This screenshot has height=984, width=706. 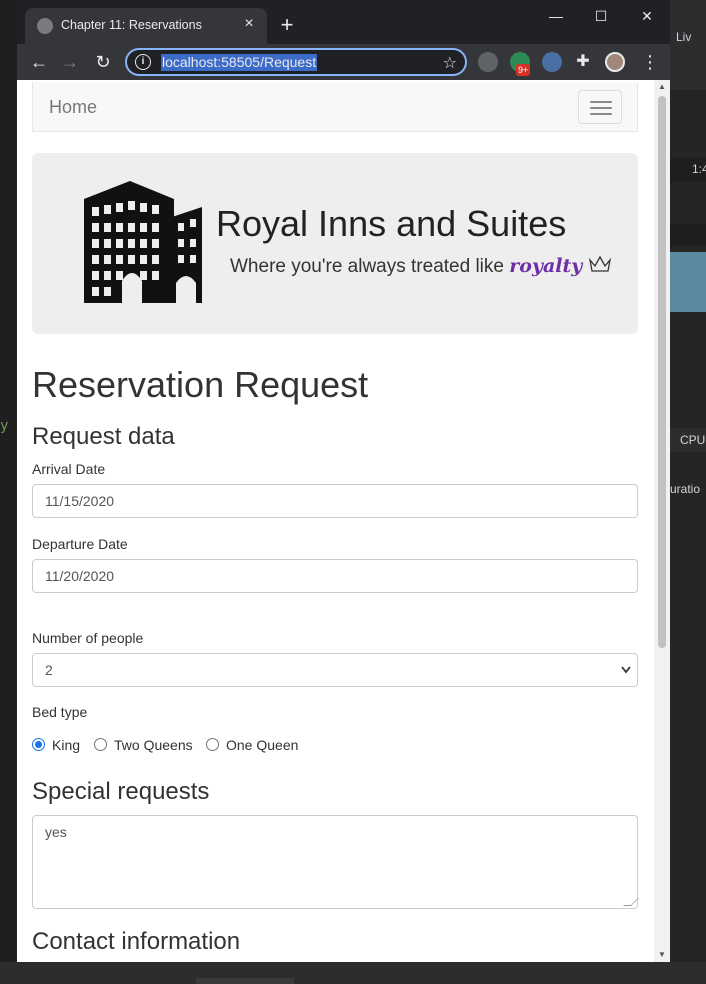 I want to click on special-requests-value: yes, so click(x=56, y=832).